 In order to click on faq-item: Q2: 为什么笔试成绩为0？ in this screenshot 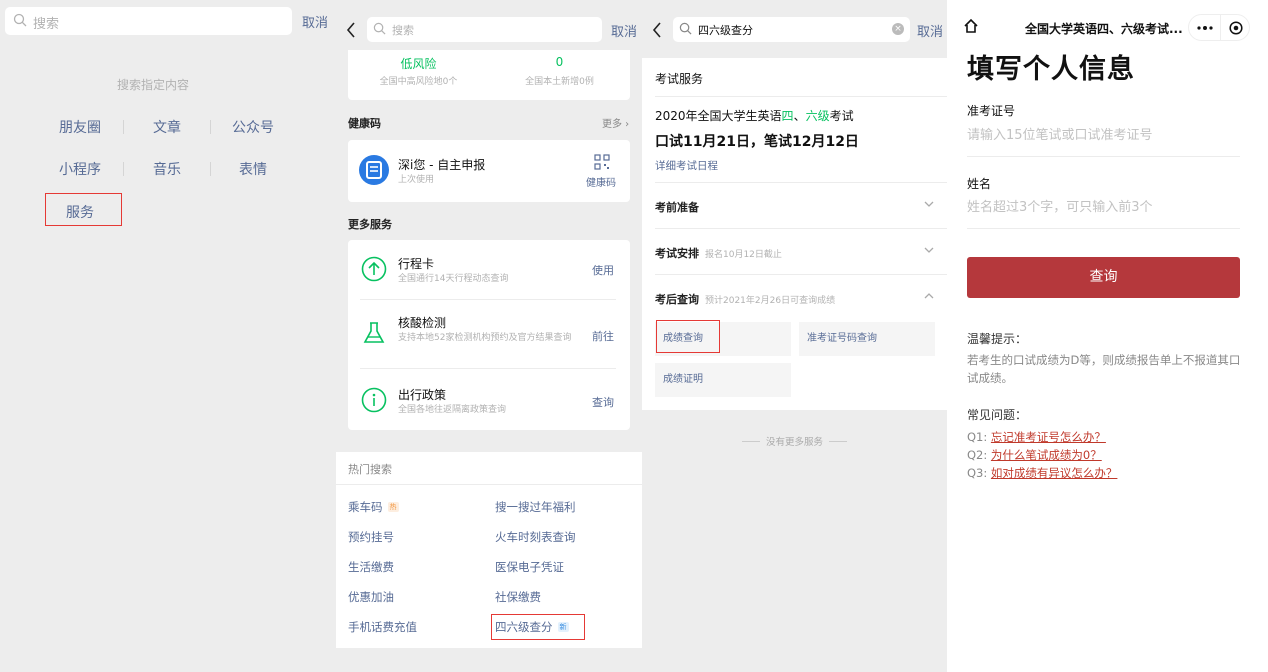, I will do `click(1034, 455)`.